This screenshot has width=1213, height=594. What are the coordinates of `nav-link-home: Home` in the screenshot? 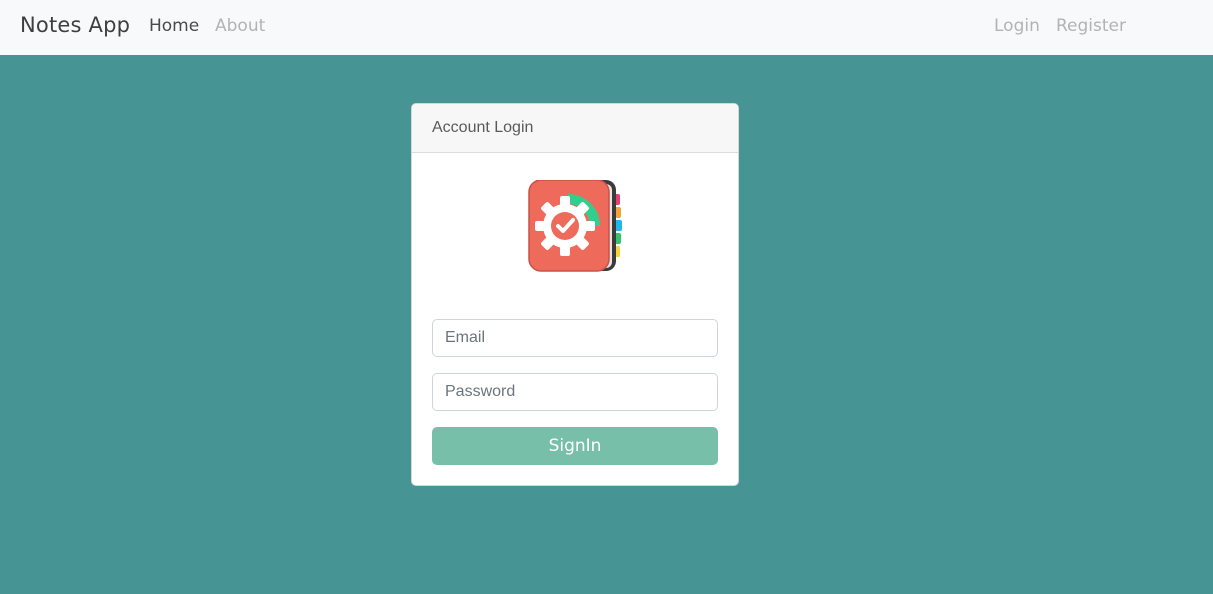 It's located at (174, 26).